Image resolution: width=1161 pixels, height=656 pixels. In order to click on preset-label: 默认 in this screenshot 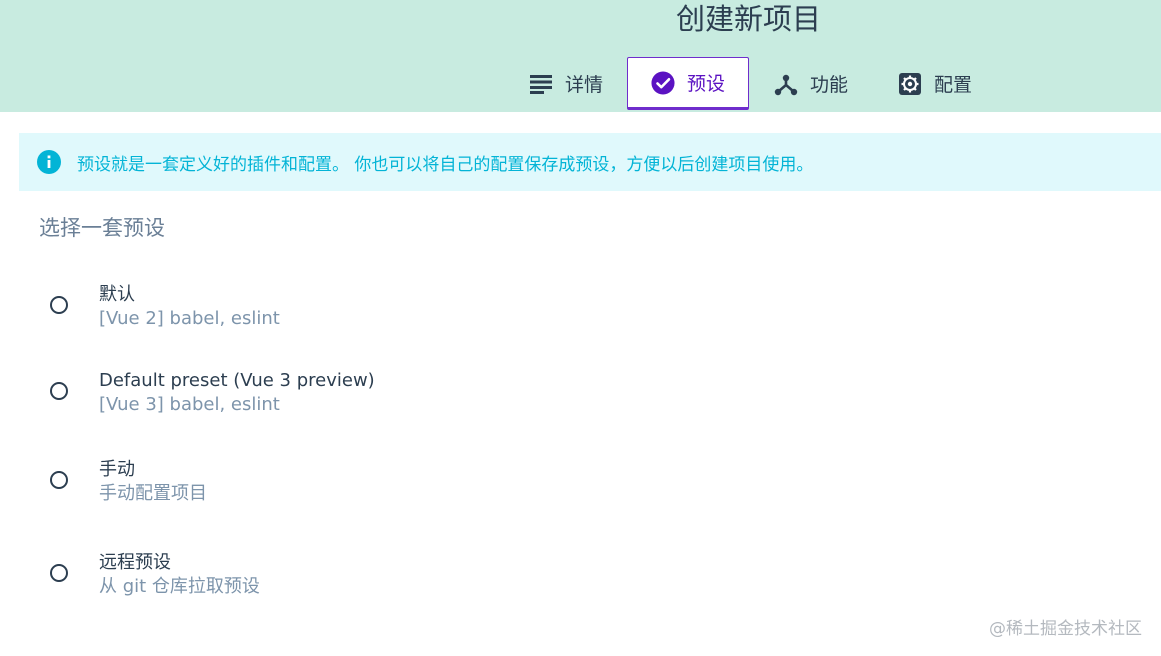, I will do `click(117, 294)`.